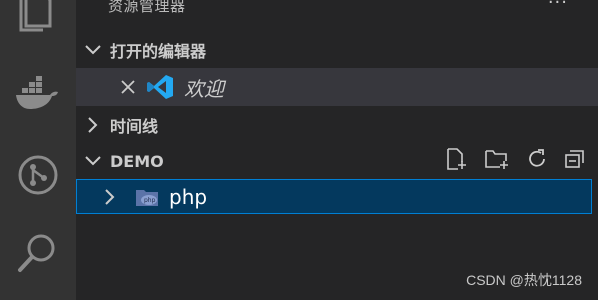  I want to click on php-folder-icon: php, so click(147, 197).